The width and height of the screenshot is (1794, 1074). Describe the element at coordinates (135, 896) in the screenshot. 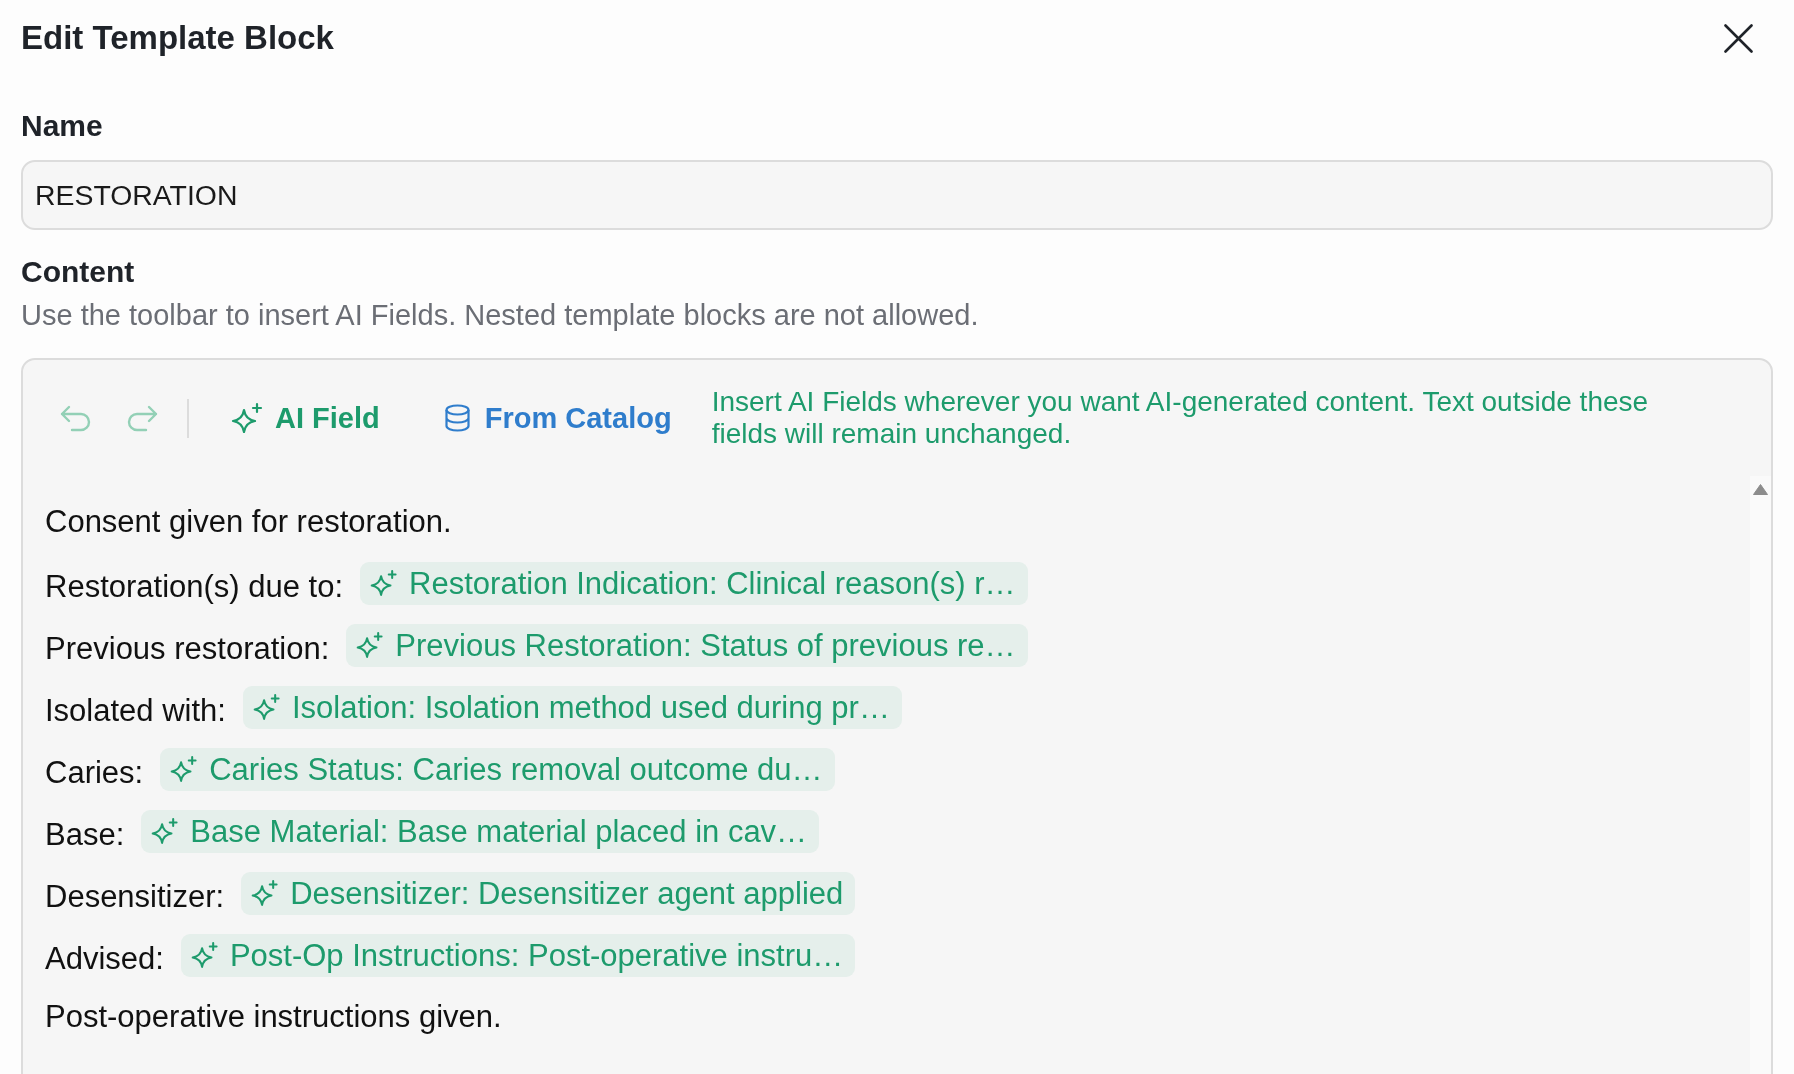

I see `line-label: Desensitizer:` at that location.